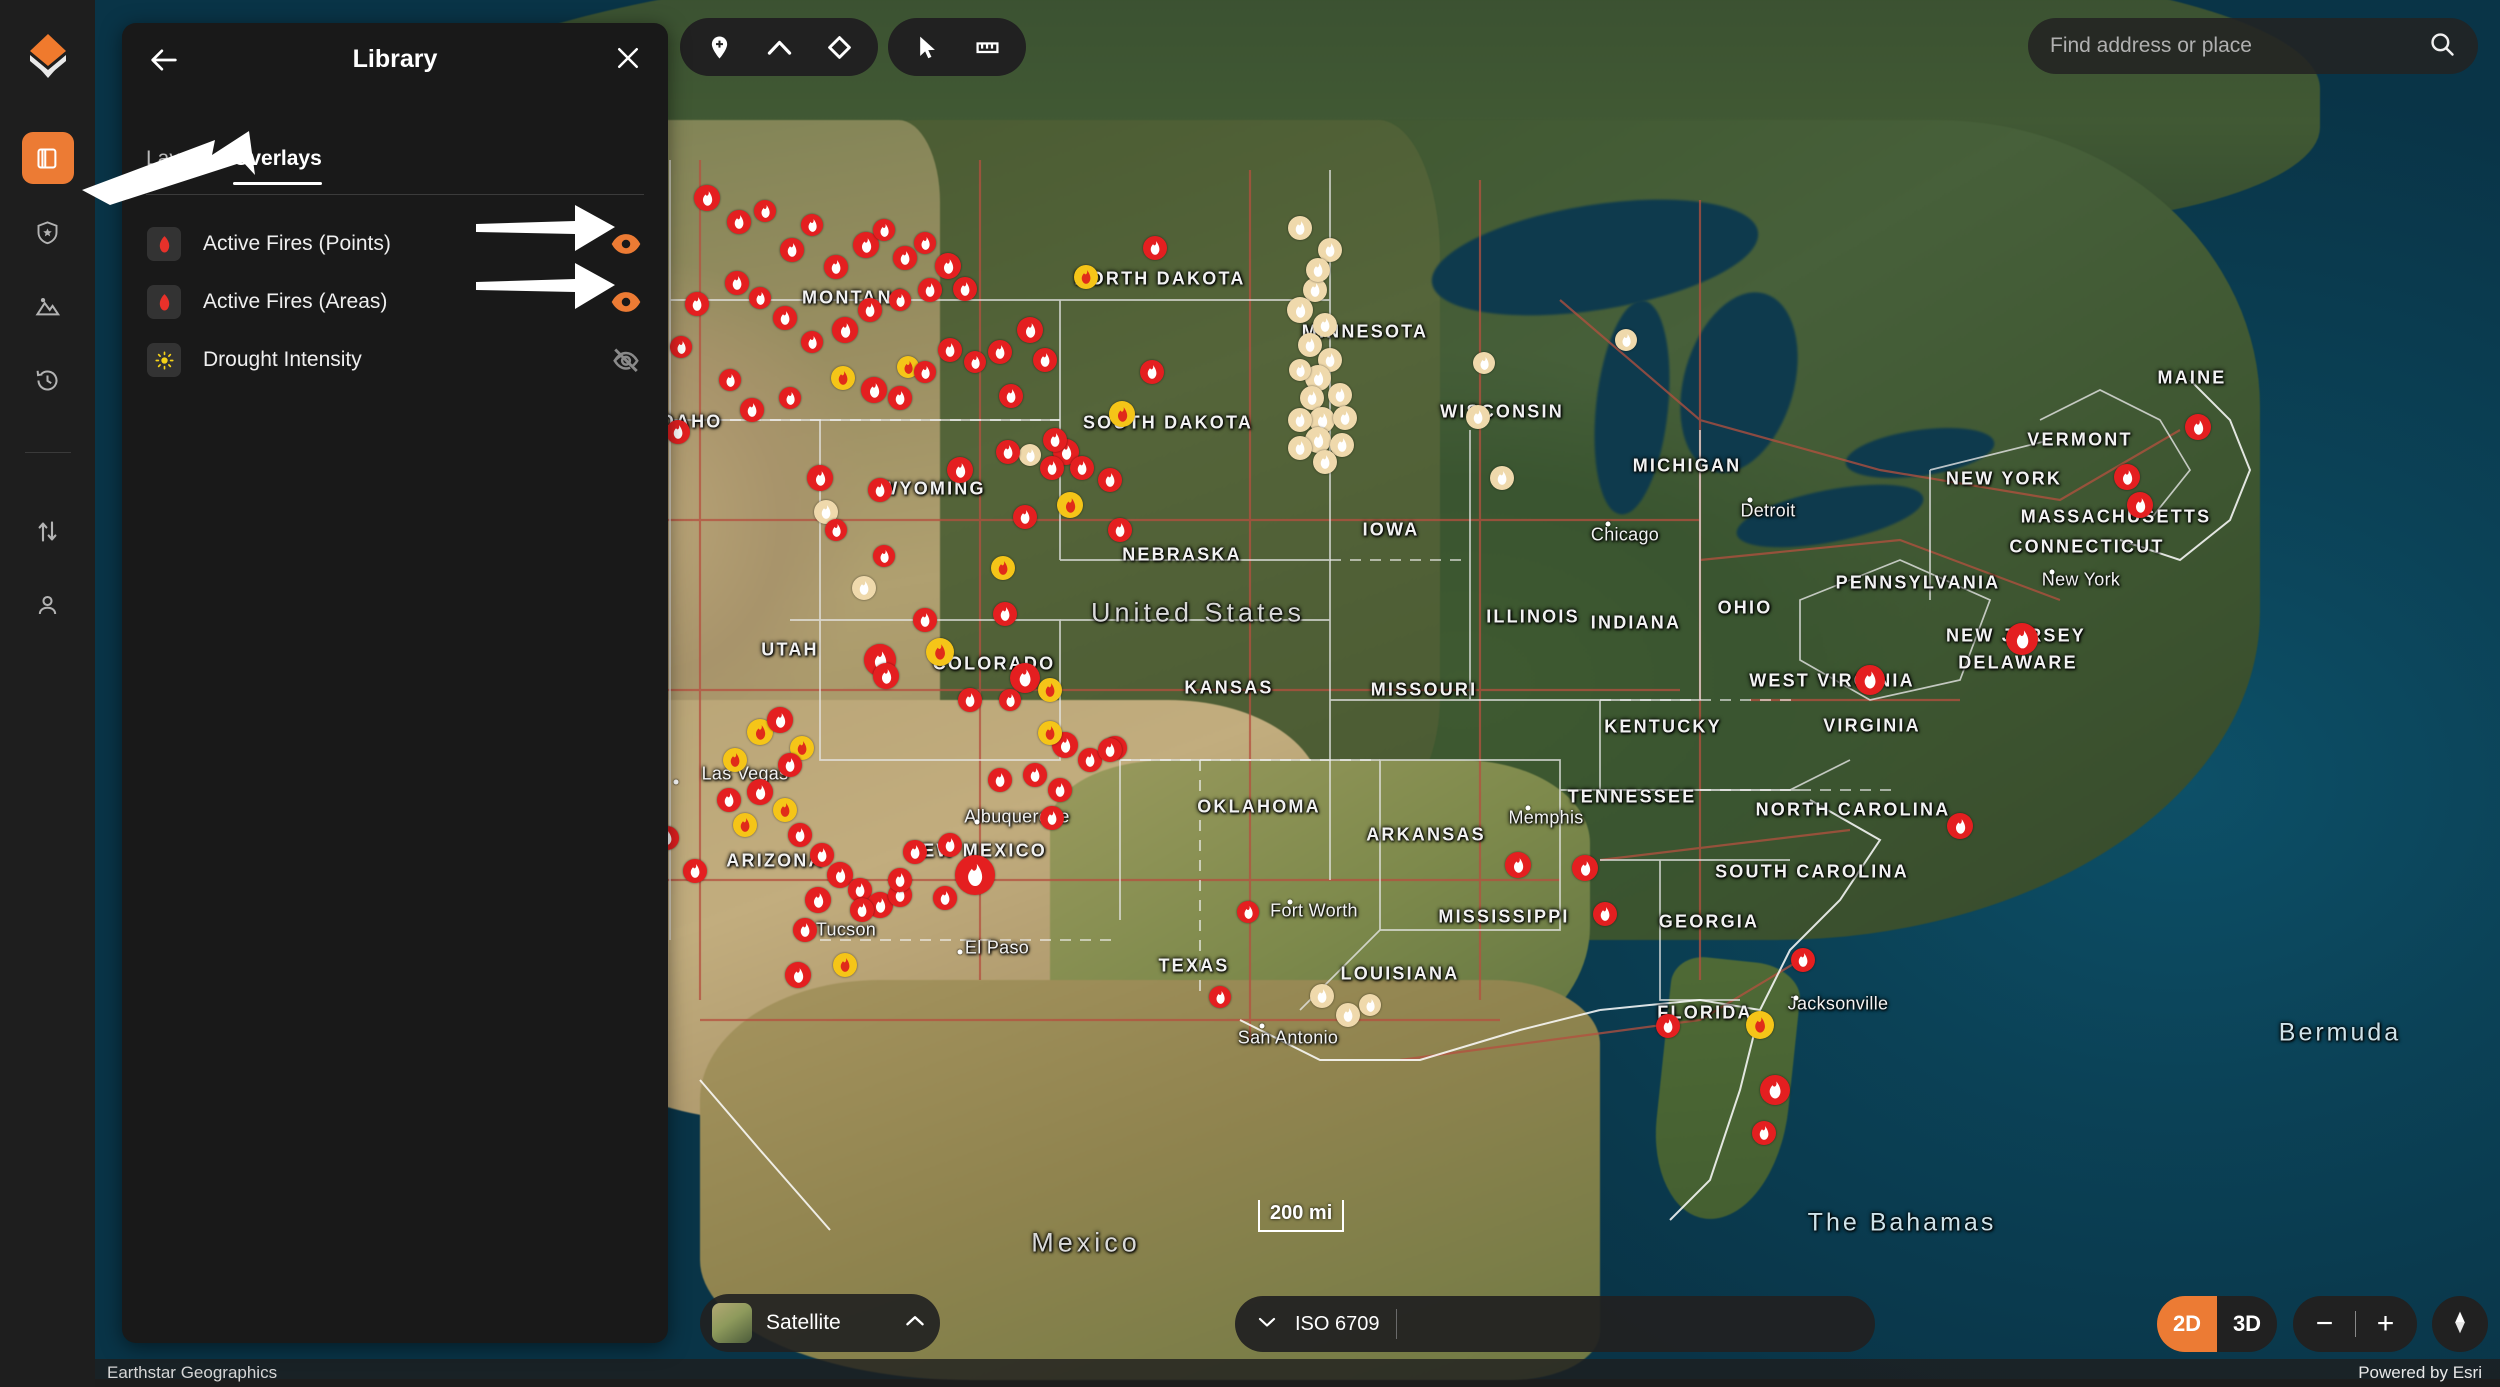 The height and width of the screenshot is (1387, 2500). I want to click on sidebar-item-library, so click(47, 158).